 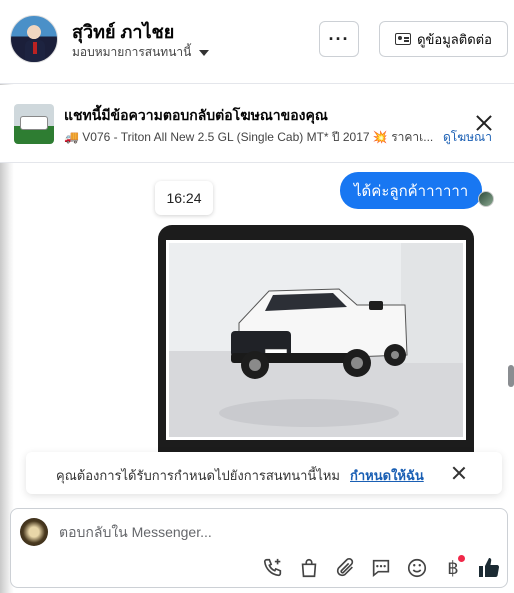 I want to click on chat-bubble-icon, so click(x=381, y=568).